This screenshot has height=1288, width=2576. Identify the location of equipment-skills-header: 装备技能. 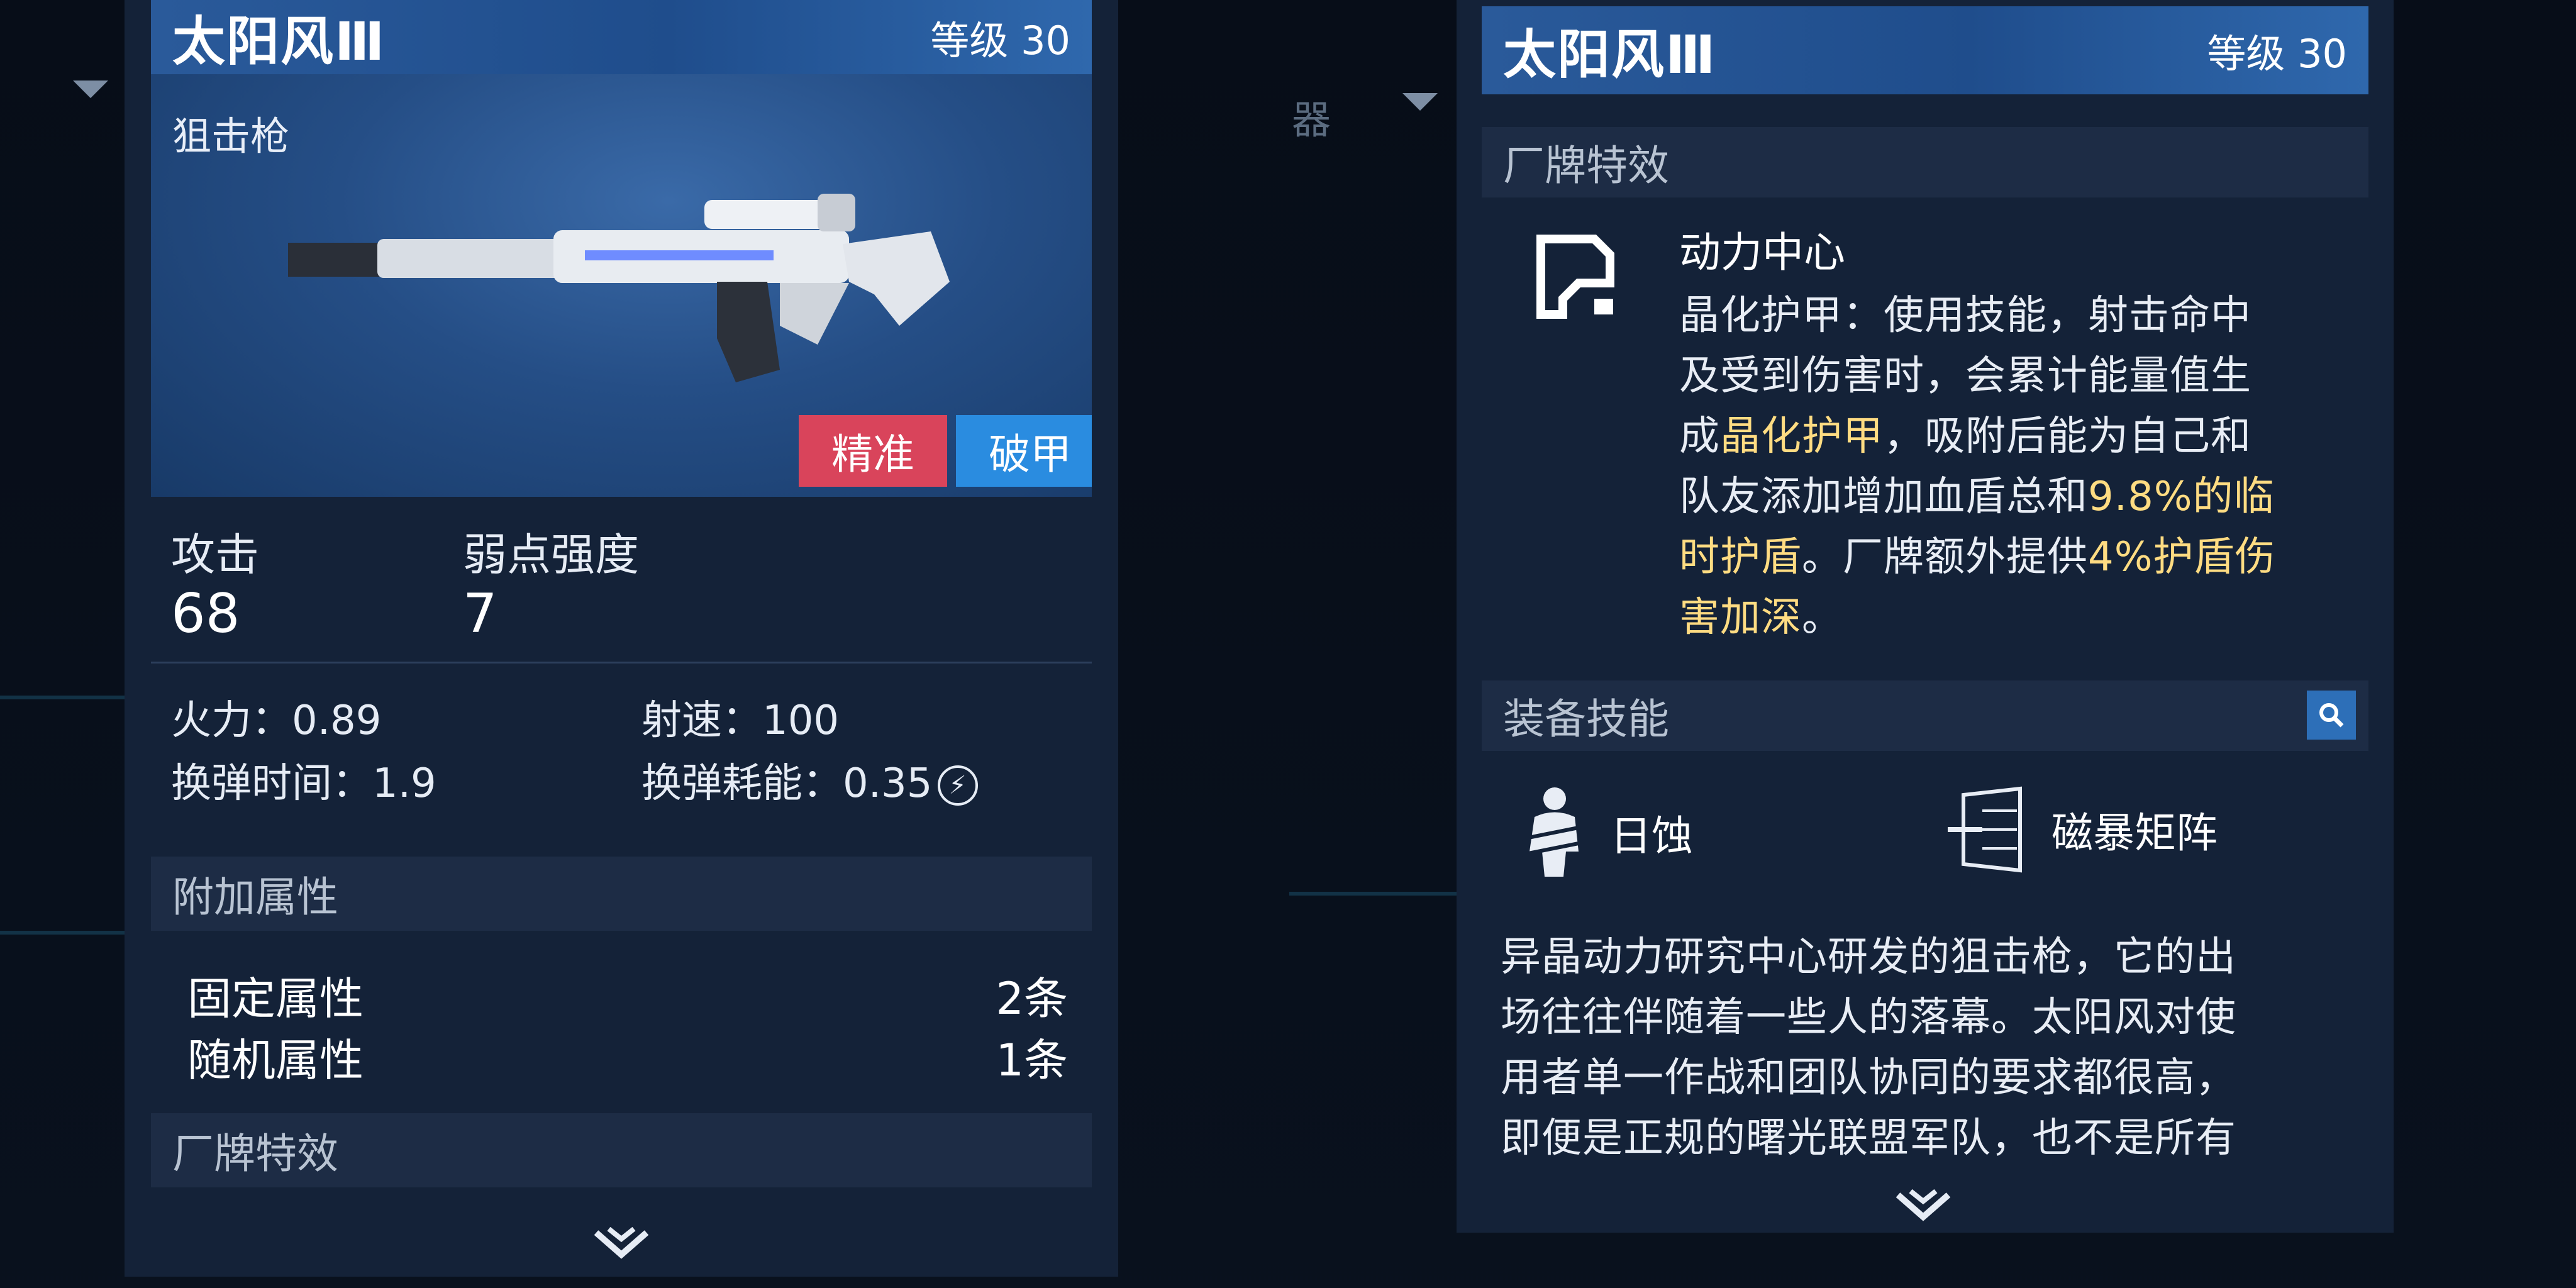
(1925, 715).